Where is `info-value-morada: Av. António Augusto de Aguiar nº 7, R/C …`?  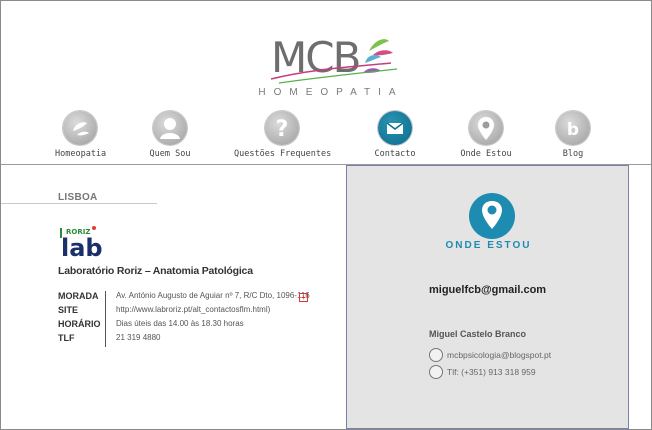 info-value-morada: Av. António Augusto de Aguiar nº 7, R/C … is located at coordinates (213, 295).